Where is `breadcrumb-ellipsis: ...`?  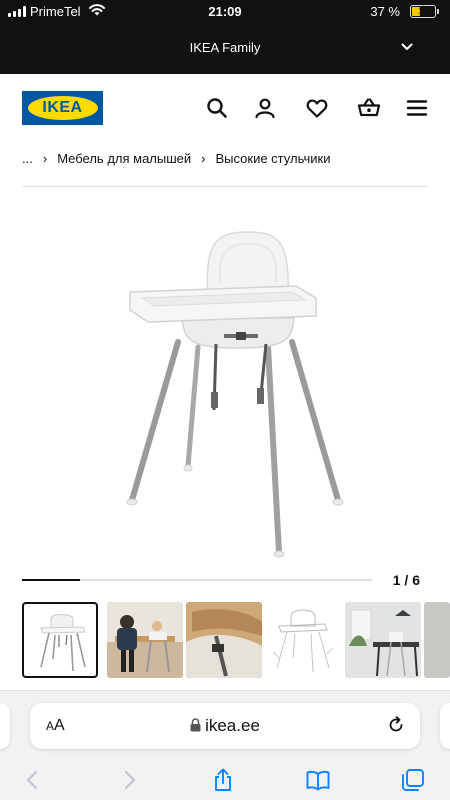
breadcrumb-ellipsis: ... is located at coordinates (27, 158).